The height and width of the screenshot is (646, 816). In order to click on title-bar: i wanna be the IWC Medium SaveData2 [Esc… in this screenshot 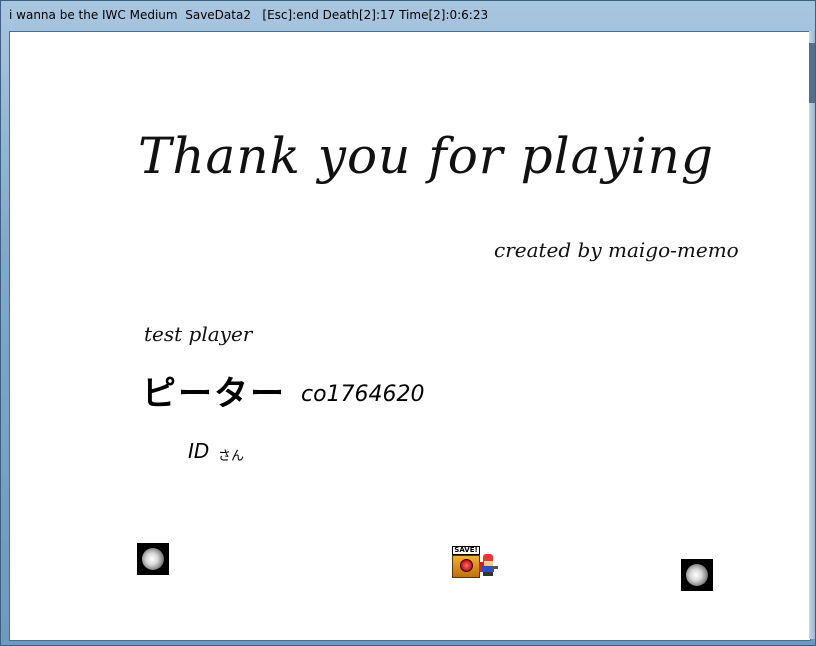, I will do `click(408, 16)`.